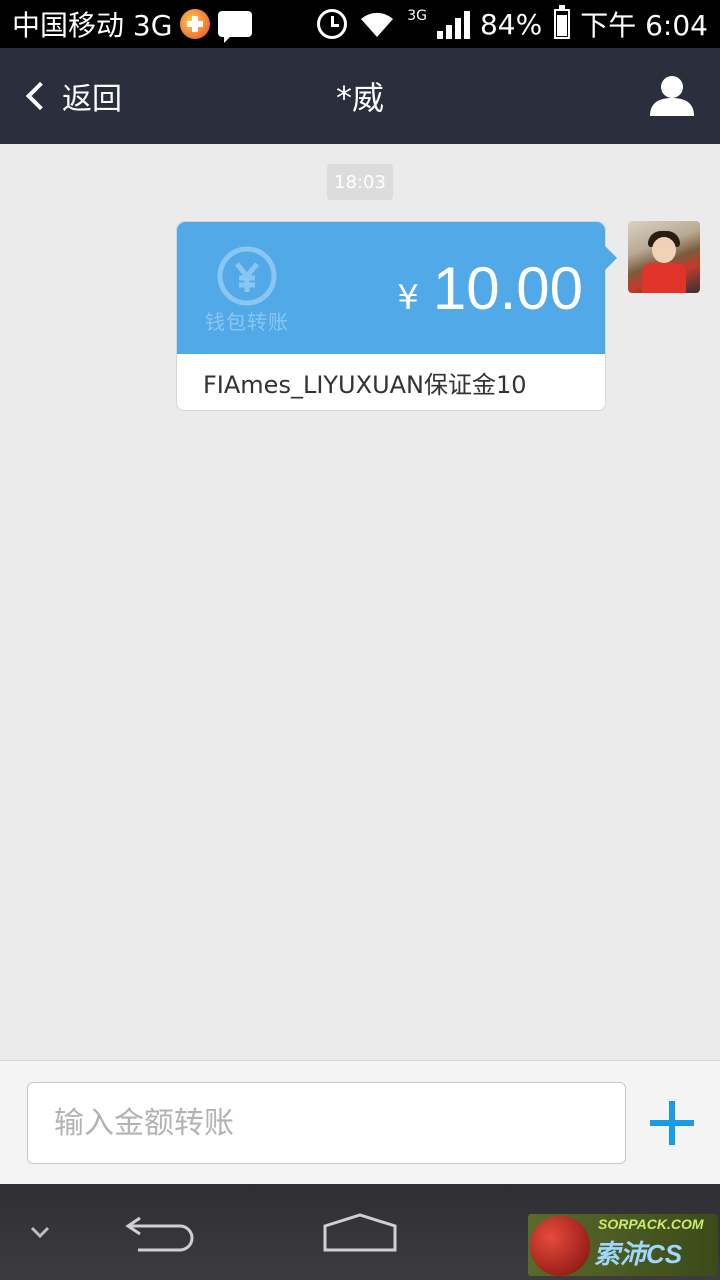  I want to click on app-notification-icon, so click(195, 24).